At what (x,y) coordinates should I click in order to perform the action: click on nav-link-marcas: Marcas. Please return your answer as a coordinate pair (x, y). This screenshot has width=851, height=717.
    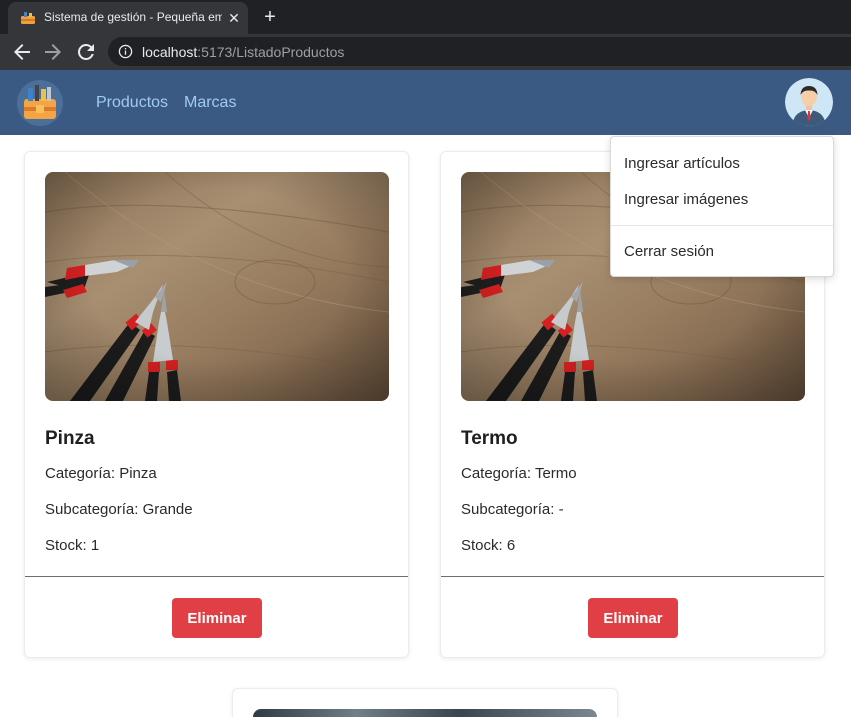
    Looking at the image, I should click on (210, 103).